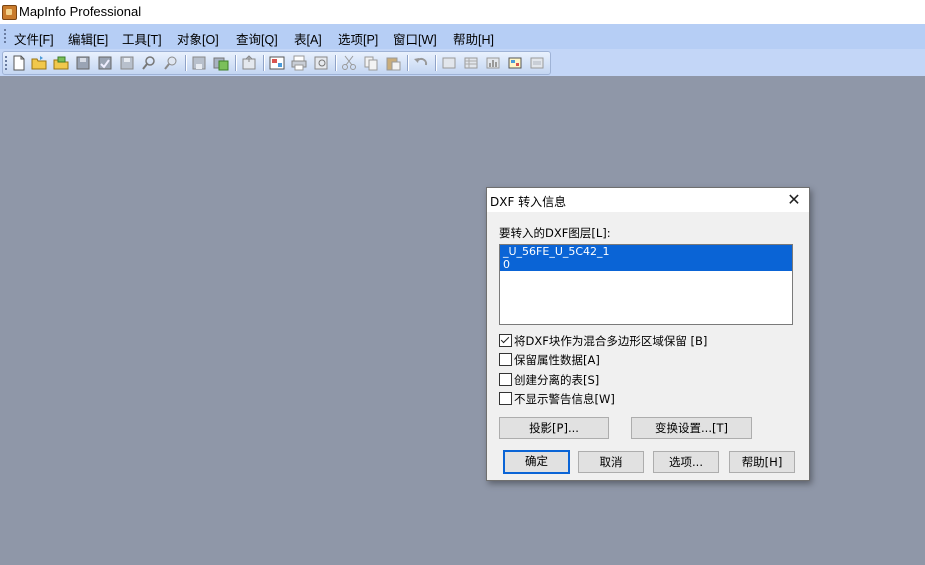  What do you see at coordinates (80, 11) in the screenshot?
I see `app-title: MapInfo Professional` at bounding box center [80, 11].